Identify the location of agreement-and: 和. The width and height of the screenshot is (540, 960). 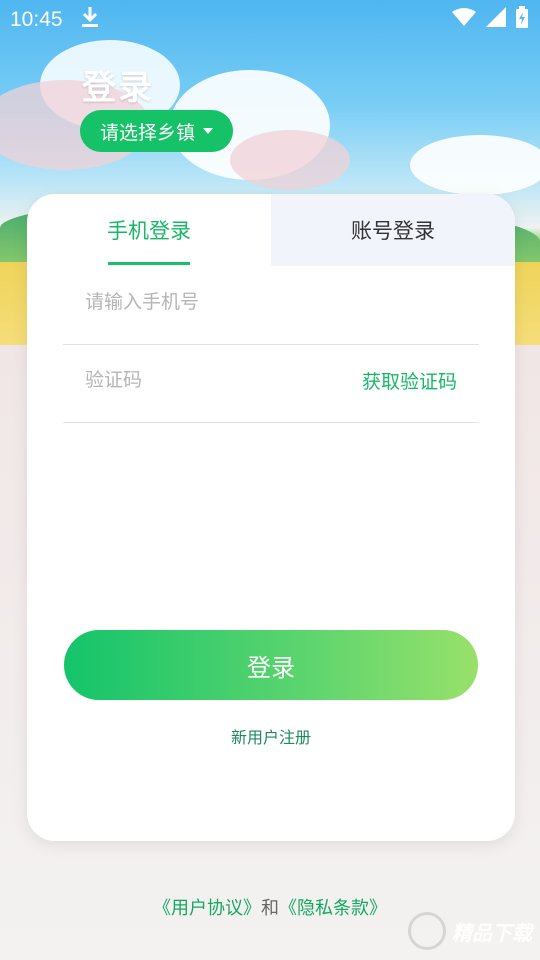
(270, 908).